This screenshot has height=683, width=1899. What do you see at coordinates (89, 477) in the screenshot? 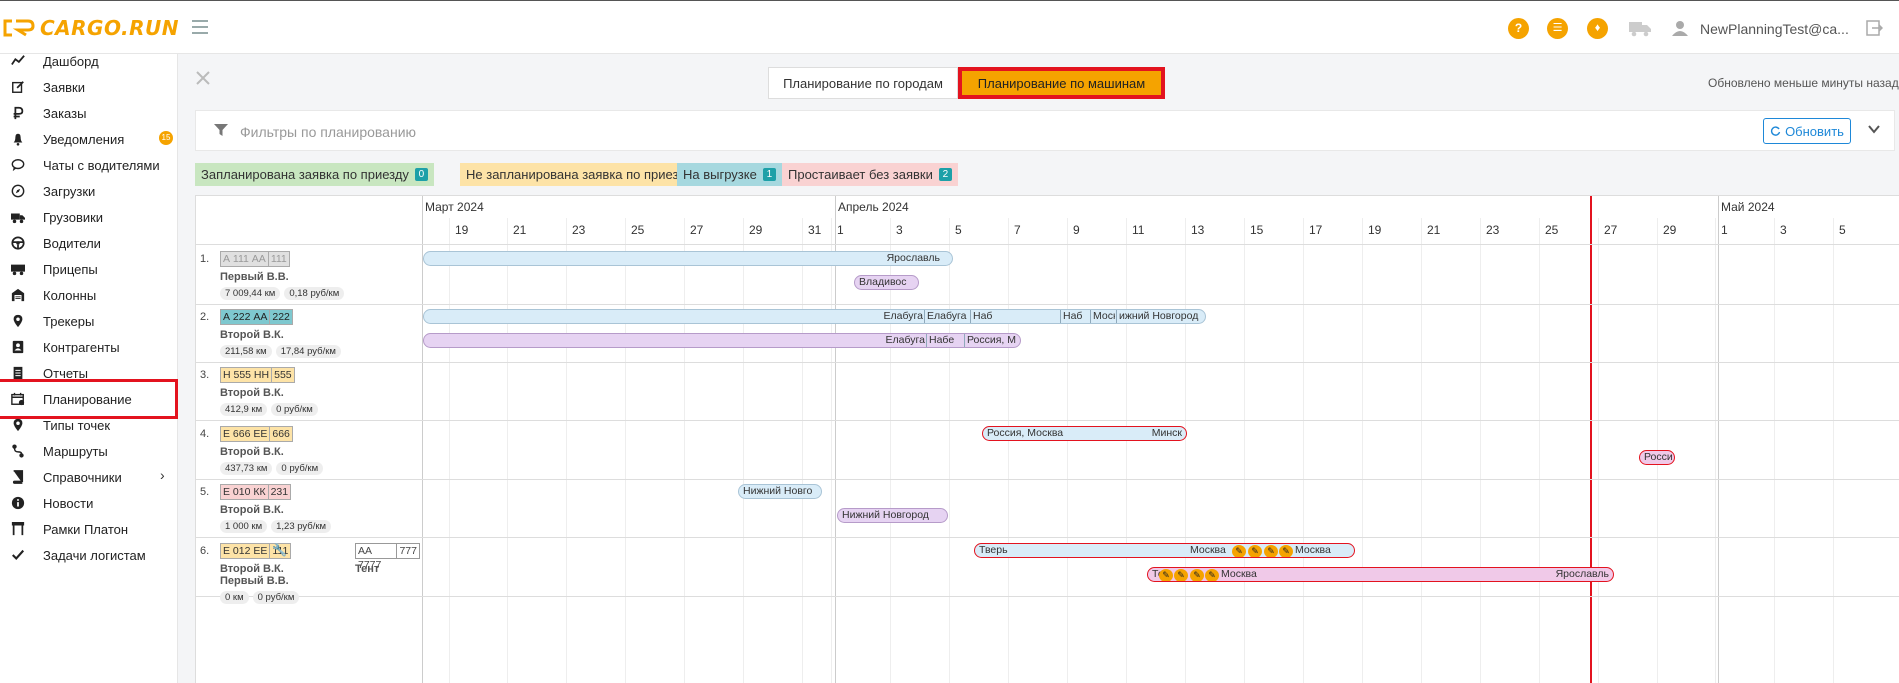
I see `sidebar-item-16: Справочники ›` at bounding box center [89, 477].